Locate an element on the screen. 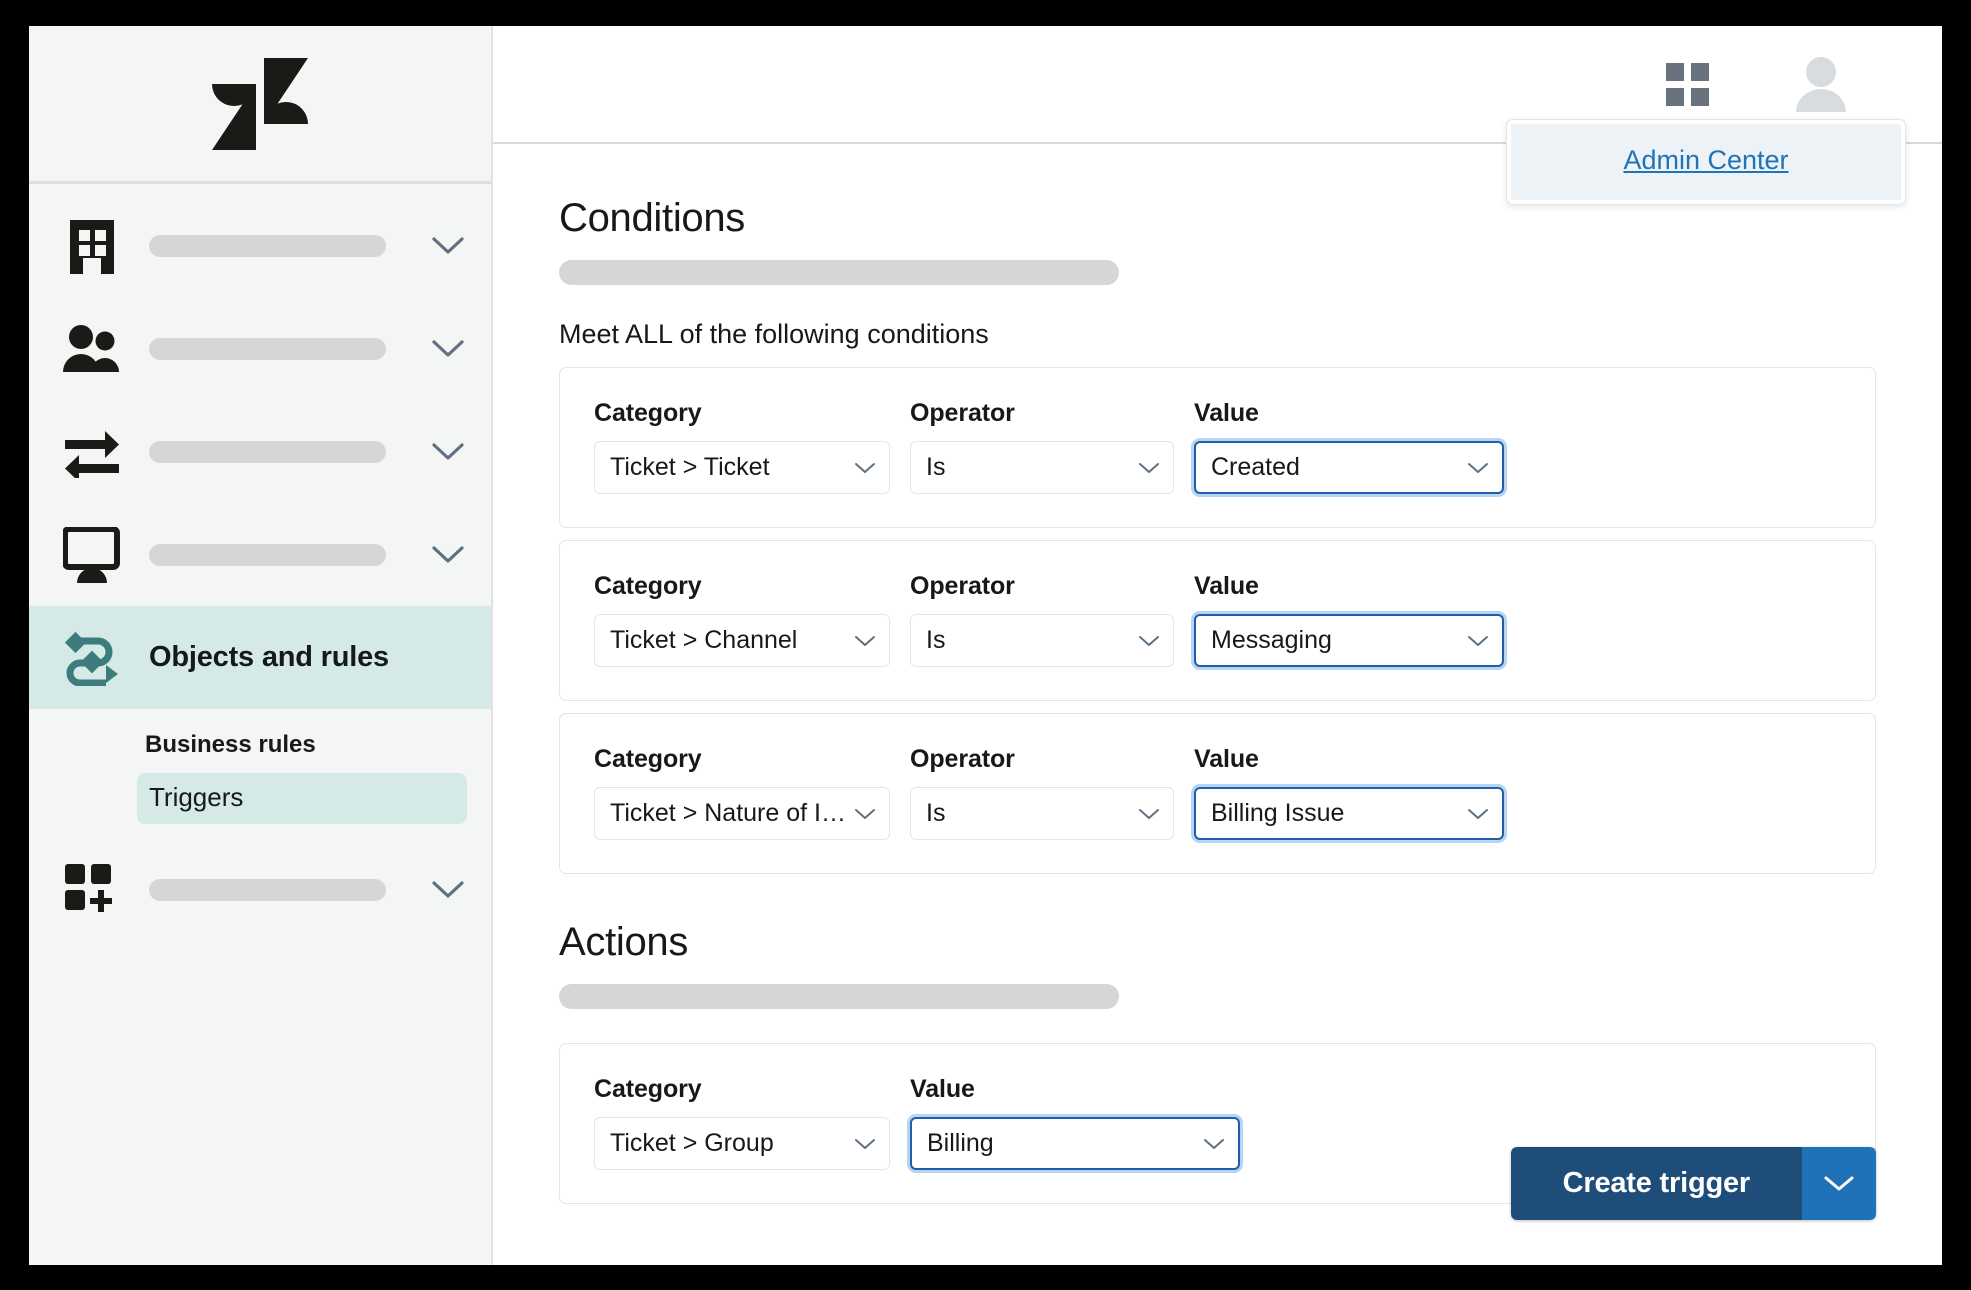 This screenshot has height=1290, width=1971. condition-value-field: Value Messaging is located at coordinates (1349, 619).